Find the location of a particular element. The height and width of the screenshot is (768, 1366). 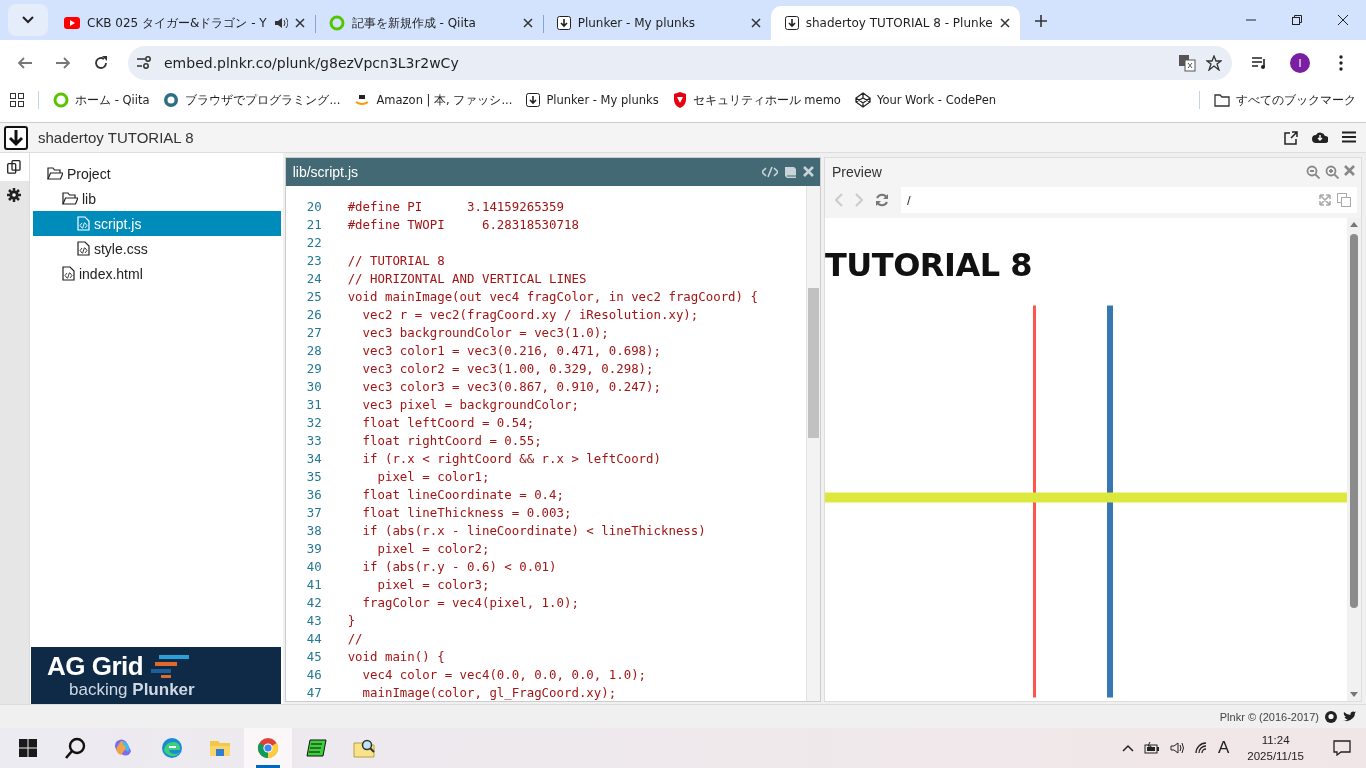

browser-tab: shadertoy TUTORIAL 8 - Plunke is located at coordinates (895, 23).